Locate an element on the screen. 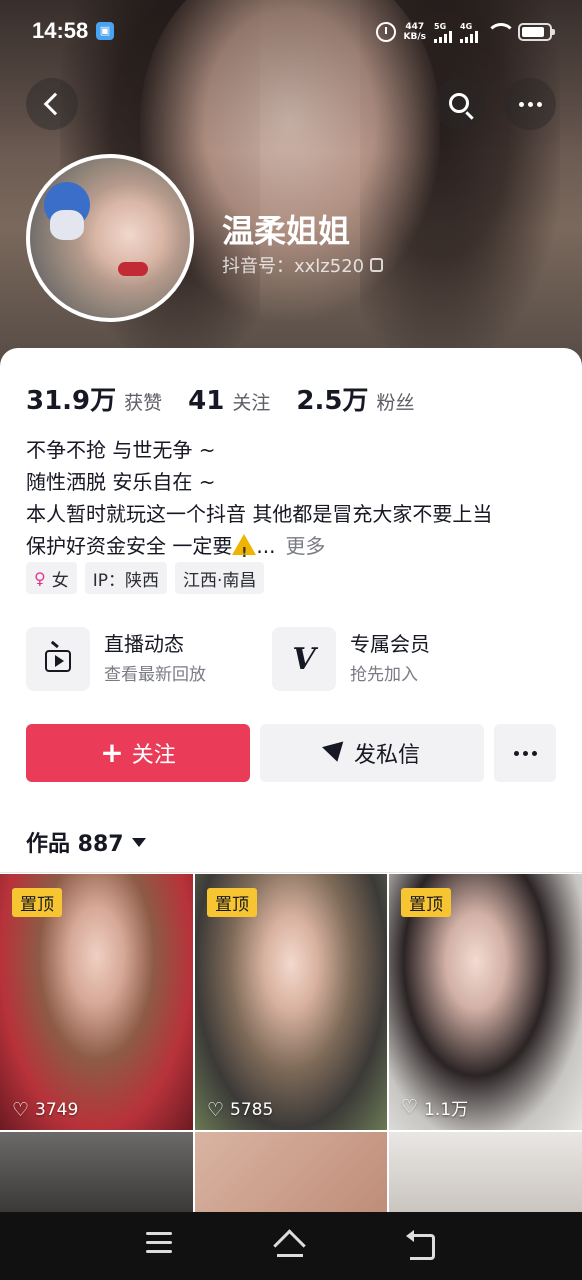 This screenshot has height=1280, width=582. stat-likes-value: 31.9万 is located at coordinates (71, 401).